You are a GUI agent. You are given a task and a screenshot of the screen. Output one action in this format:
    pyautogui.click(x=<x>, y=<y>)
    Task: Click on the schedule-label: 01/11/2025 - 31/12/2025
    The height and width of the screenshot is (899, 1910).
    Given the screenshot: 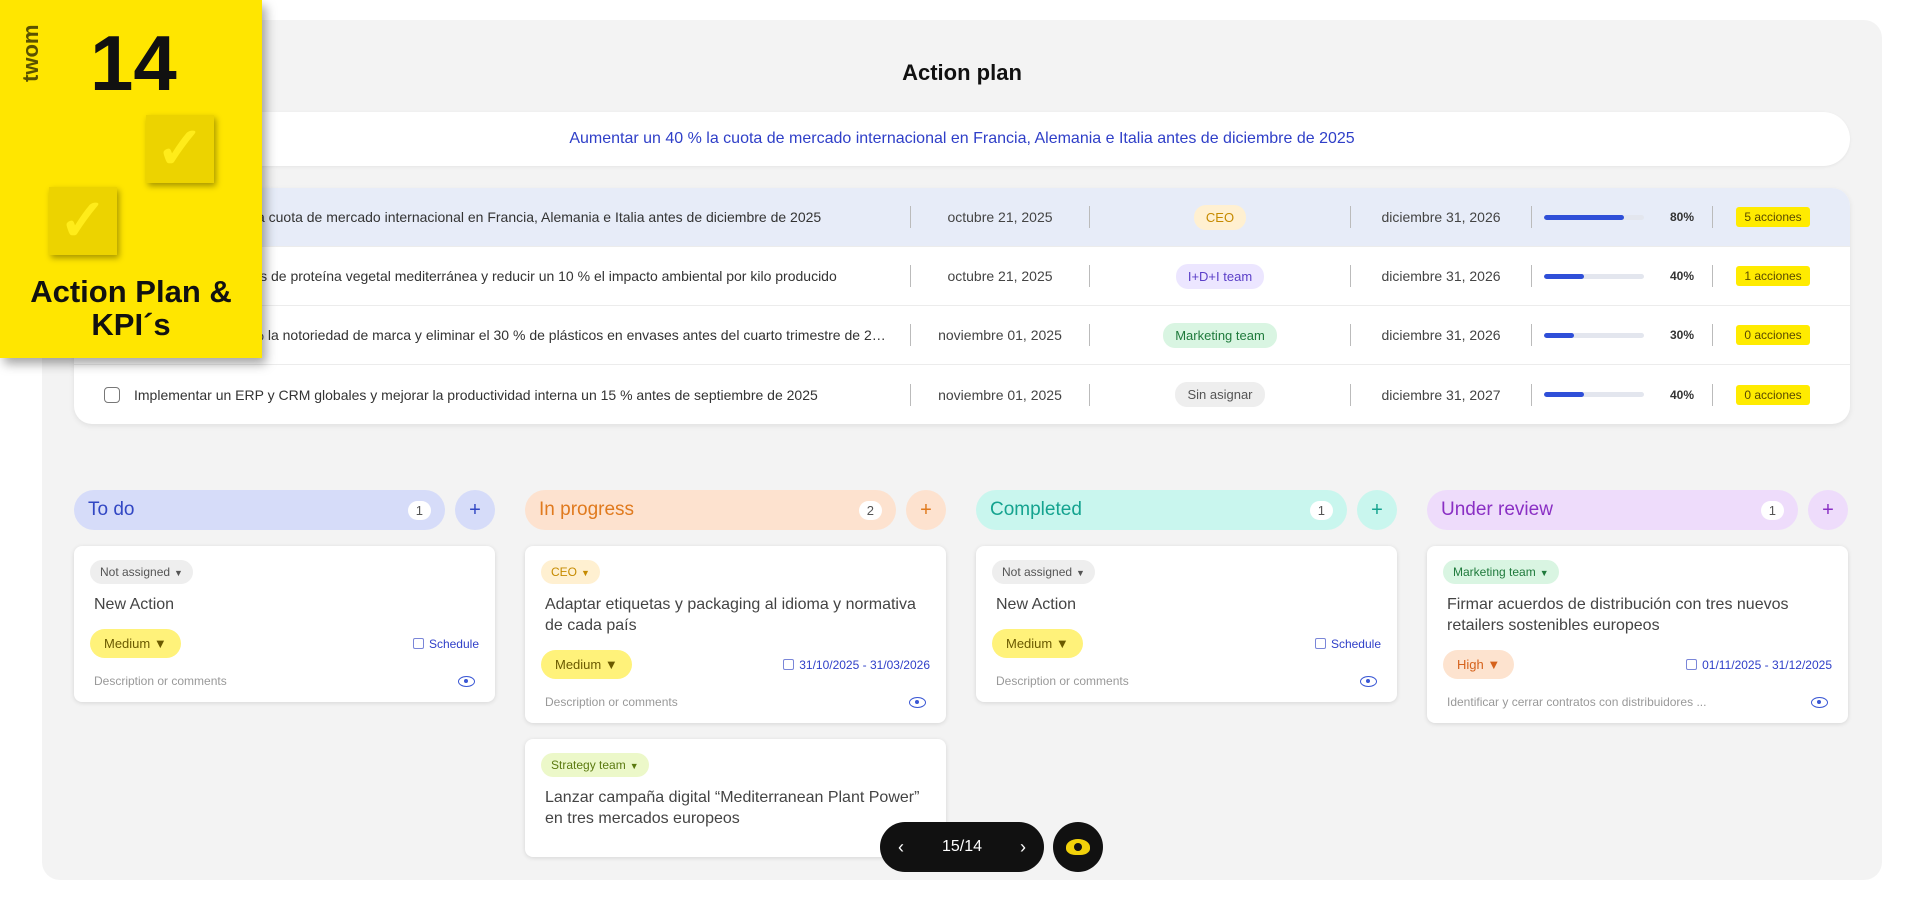 What is the action you would take?
    pyautogui.click(x=1767, y=664)
    